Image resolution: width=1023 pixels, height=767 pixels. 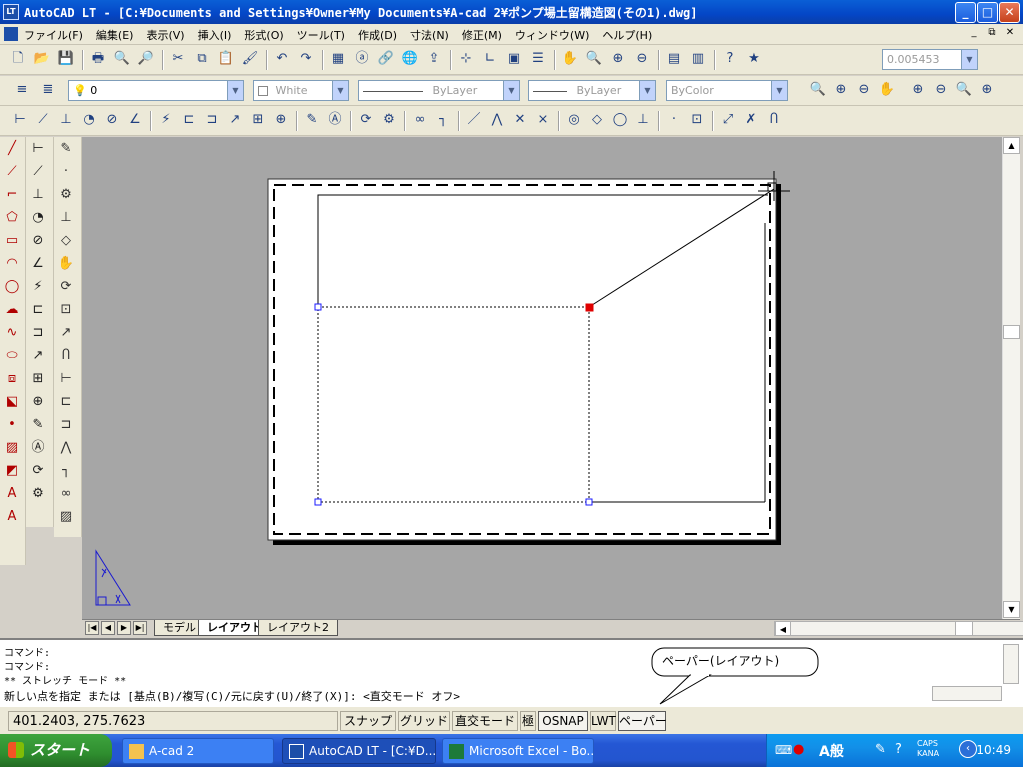 What do you see at coordinates (627, 35) in the screenshot?
I see `menu-item-10: ヘルプ(H)` at bounding box center [627, 35].